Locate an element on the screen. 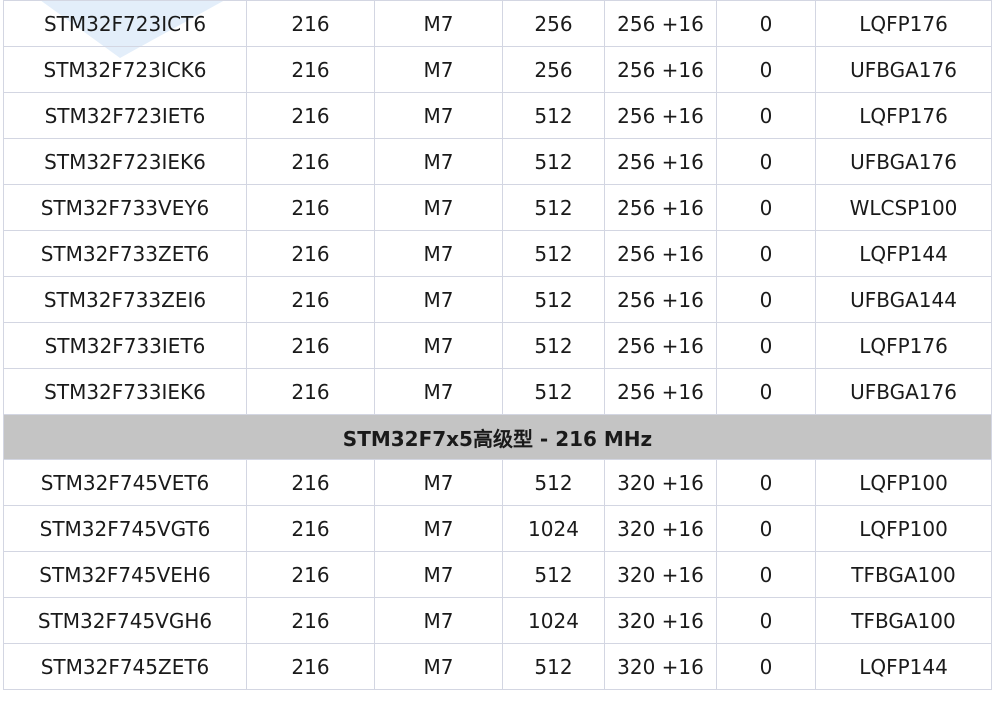 The height and width of the screenshot is (708, 994). section-header: STM32F7x5高级型 - 216 MHz is located at coordinates (497, 437).